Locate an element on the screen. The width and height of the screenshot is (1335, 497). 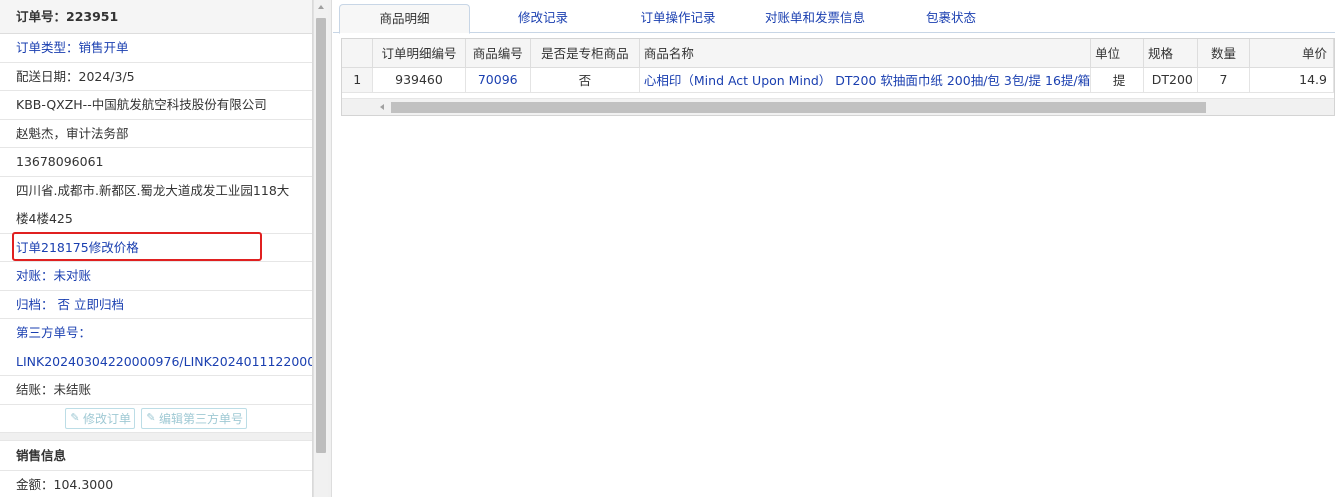
panel-splitter is located at coordinates (330, 248).